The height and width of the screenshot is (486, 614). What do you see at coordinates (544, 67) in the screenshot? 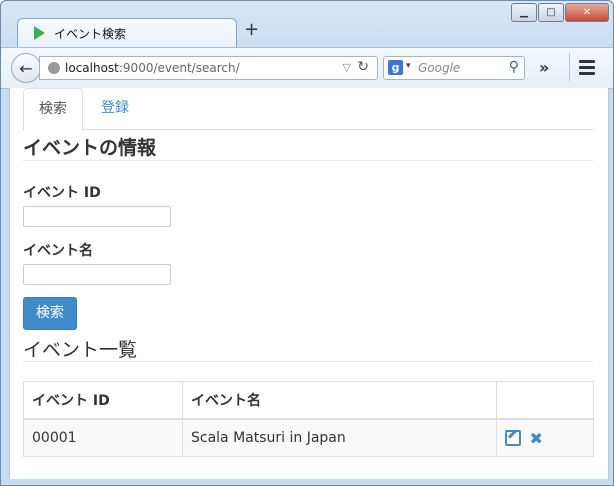
I see `overflow-chevron-icon: »` at bounding box center [544, 67].